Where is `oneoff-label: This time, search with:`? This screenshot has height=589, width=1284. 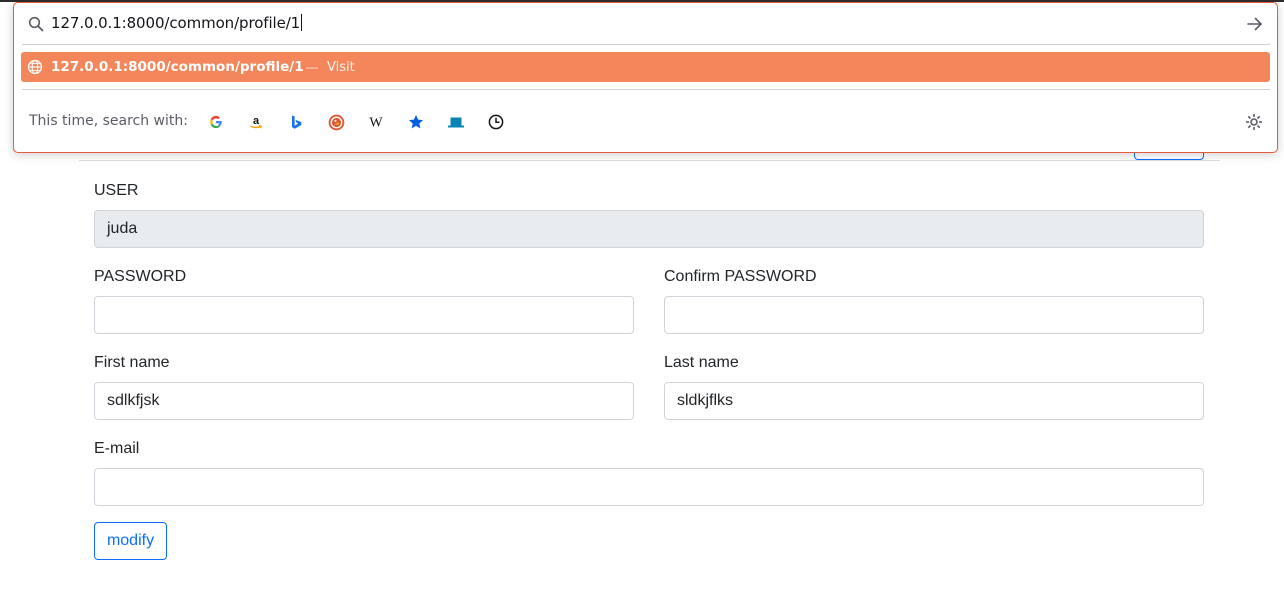
oneoff-label: This time, search with: is located at coordinates (108, 121).